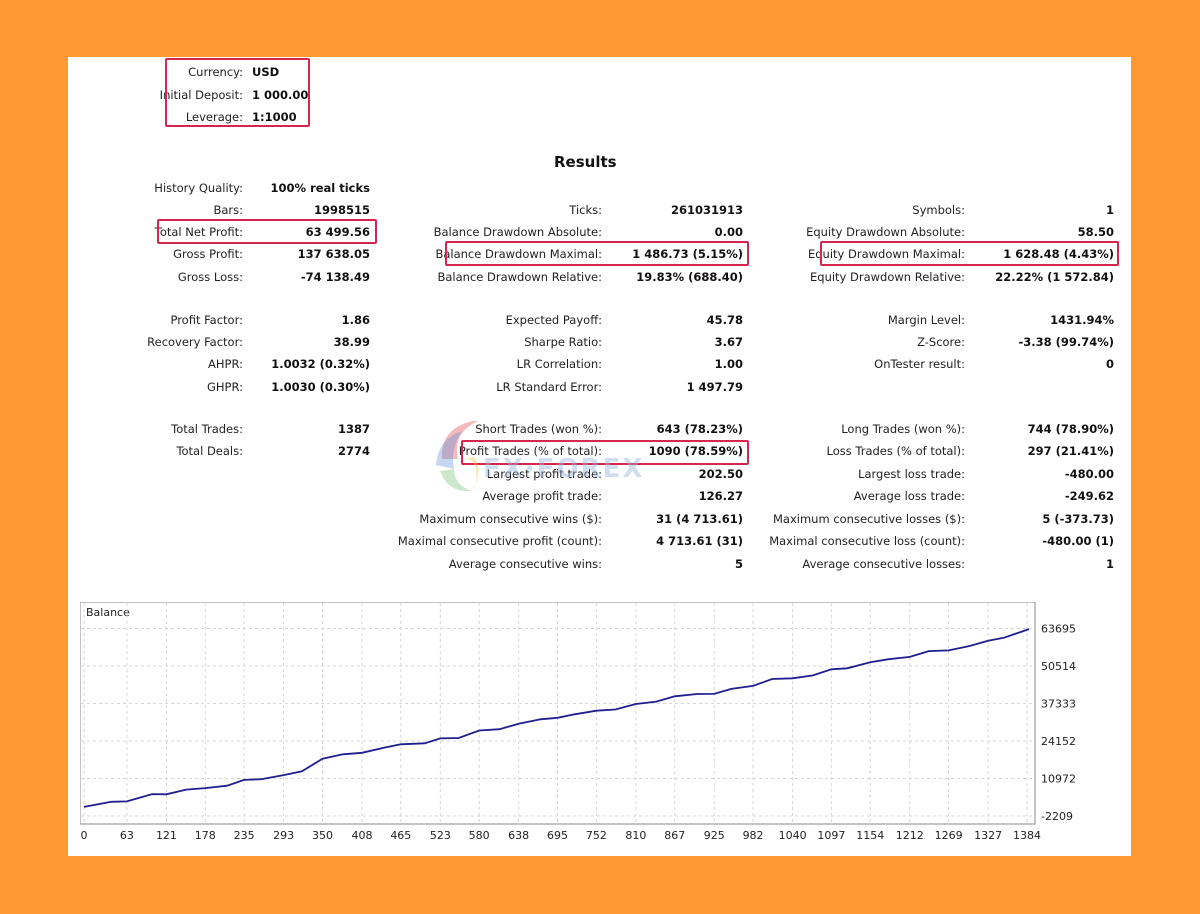 The image size is (1200, 914). What do you see at coordinates (919, 364) in the screenshot?
I see `col3-label: OnTester result:` at bounding box center [919, 364].